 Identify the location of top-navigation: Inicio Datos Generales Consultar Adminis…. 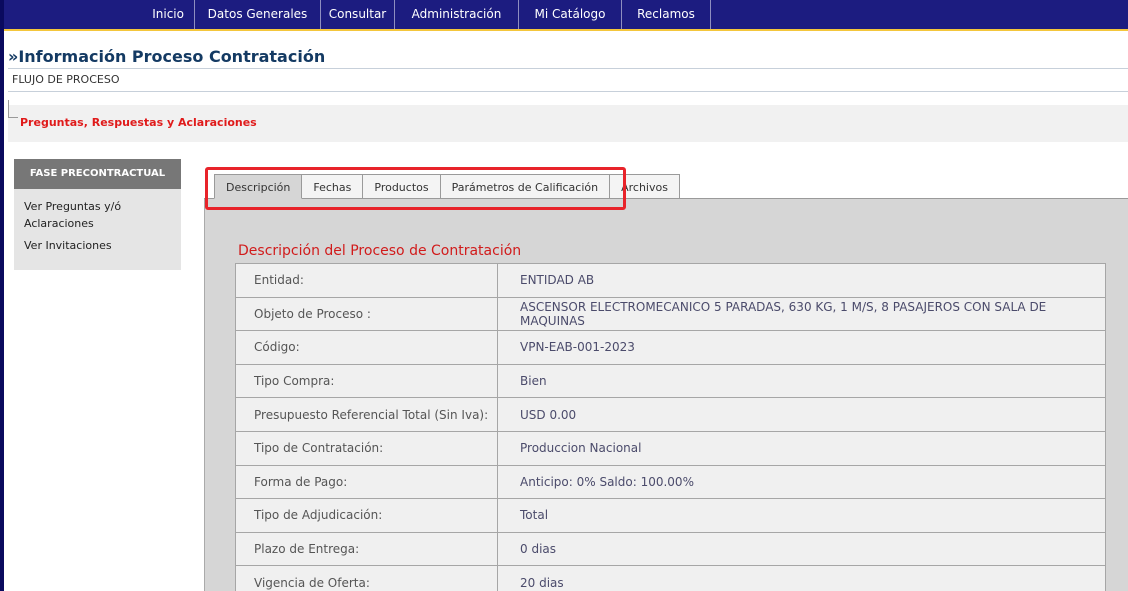
(566, 15).